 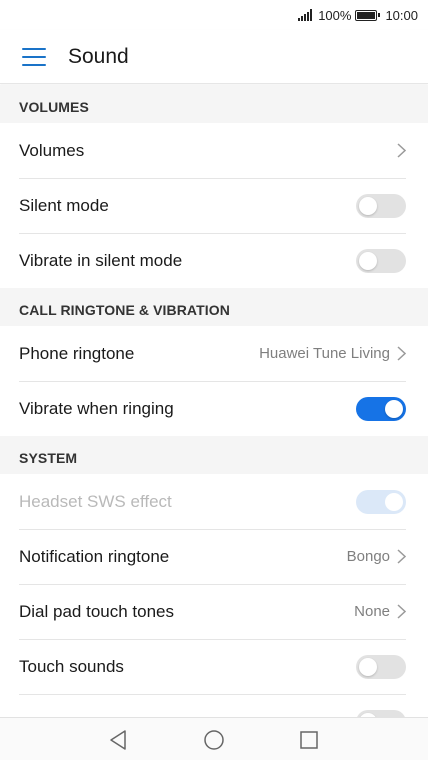 I want to click on setting-vibrate-in-silent-mode: Vibrate in silent mode, so click(x=214, y=260).